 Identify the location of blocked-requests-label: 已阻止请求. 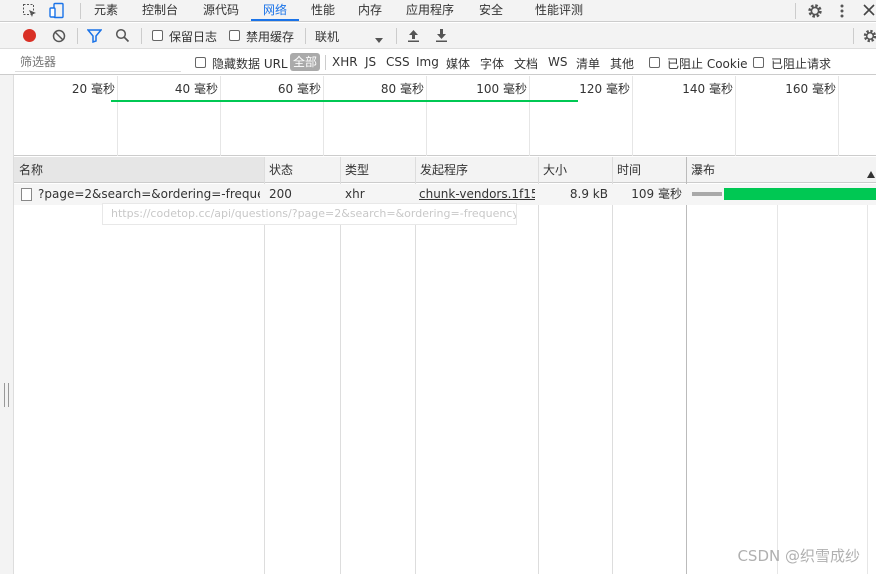
(801, 64).